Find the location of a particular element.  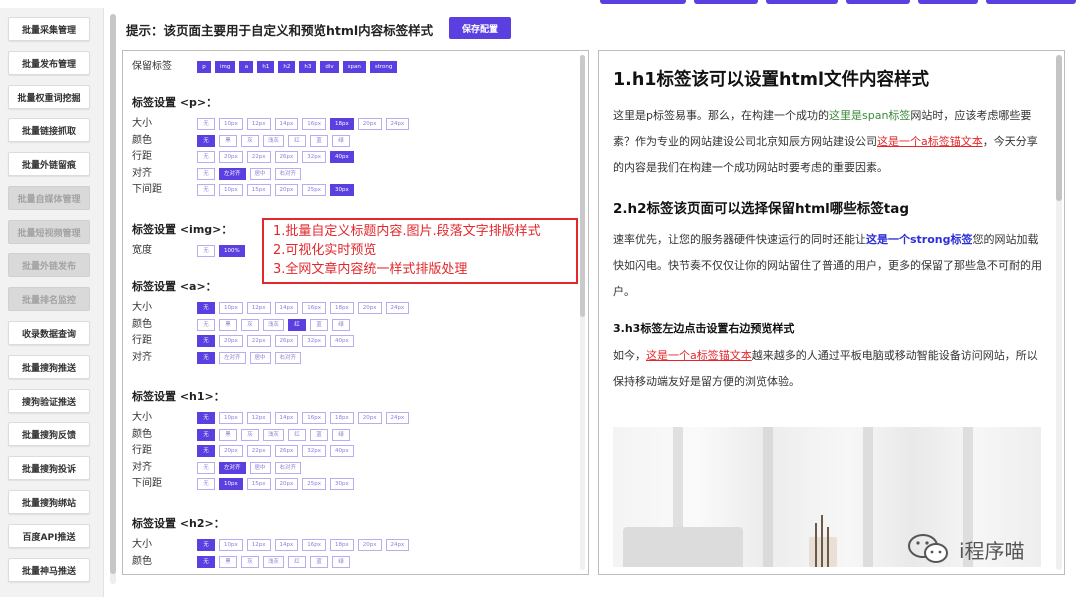

anchor-link: 这是一个a标签锚文本 is located at coordinates (699, 355).